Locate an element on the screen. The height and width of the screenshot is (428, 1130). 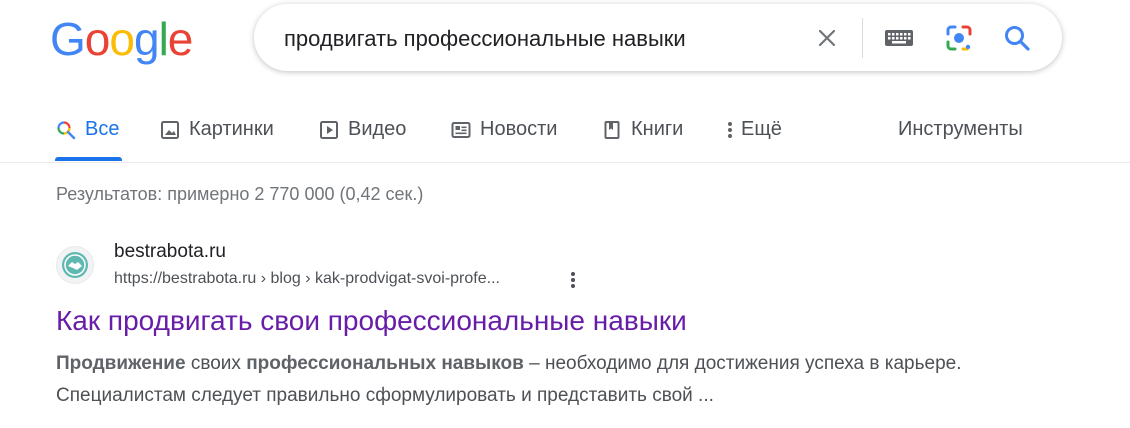
active-tab-indicator is located at coordinates (88, 159).